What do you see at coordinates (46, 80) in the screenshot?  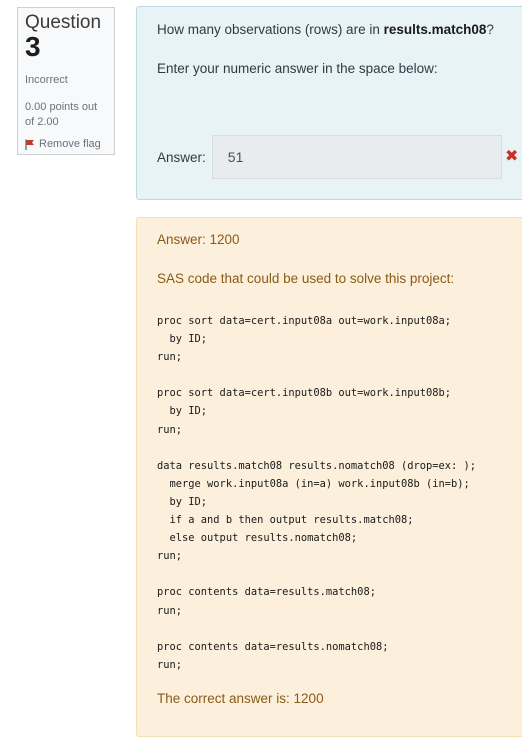 I see `question-state: Incorrect` at bounding box center [46, 80].